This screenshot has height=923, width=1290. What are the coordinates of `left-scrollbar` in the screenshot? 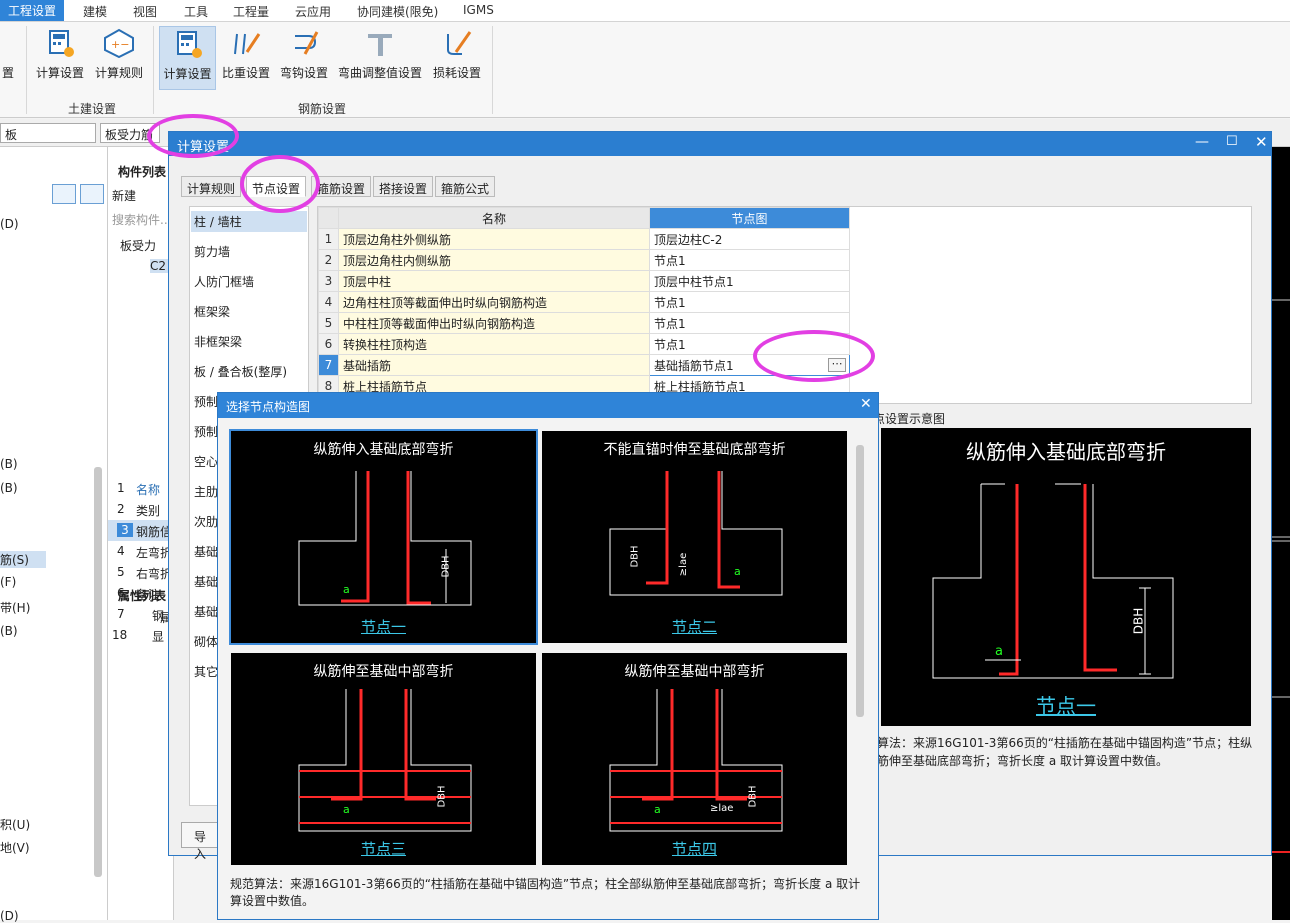 It's located at (98, 672).